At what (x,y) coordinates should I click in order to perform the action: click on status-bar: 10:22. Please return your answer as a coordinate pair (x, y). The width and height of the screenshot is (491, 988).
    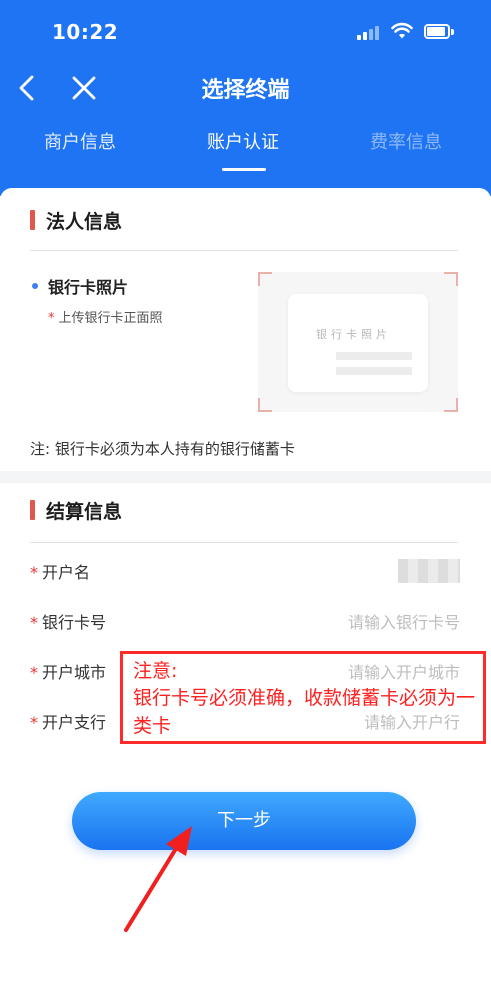
    Looking at the image, I should click on (245, 32).